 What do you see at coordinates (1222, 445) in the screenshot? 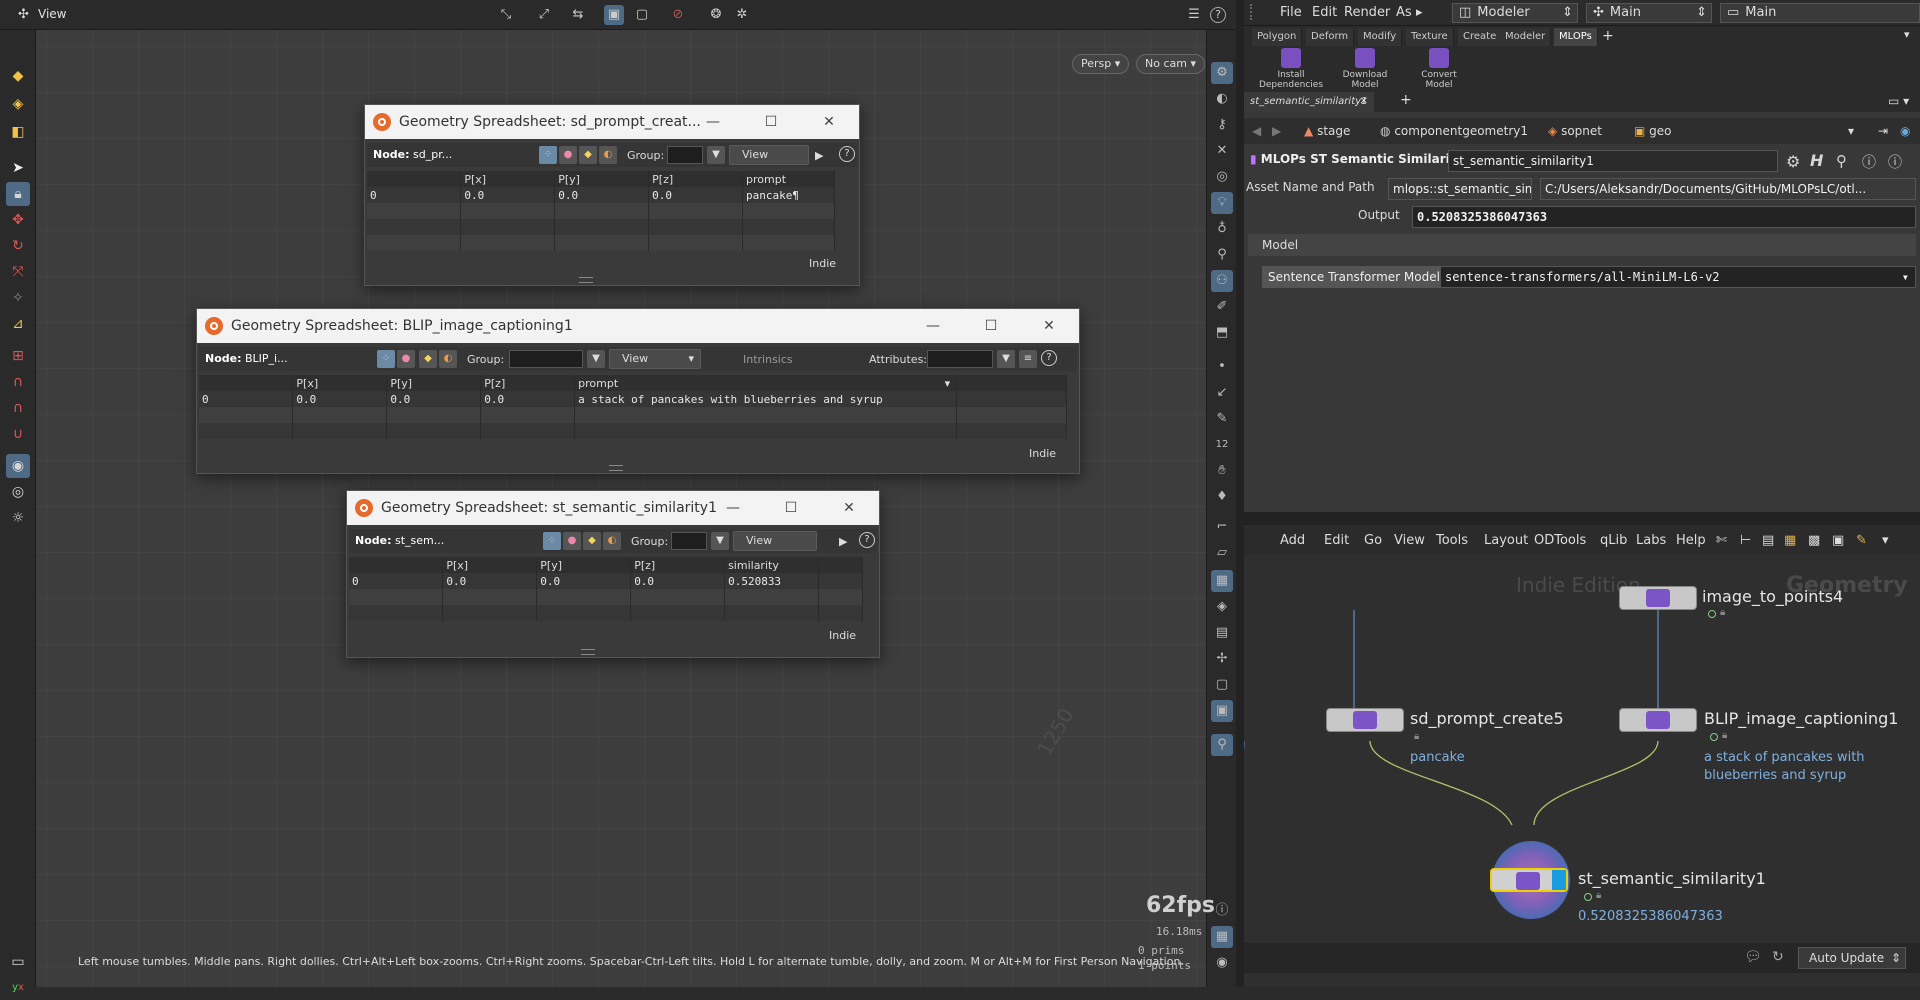
I see `number-icon: 12` at bounding box center [1222, 445].